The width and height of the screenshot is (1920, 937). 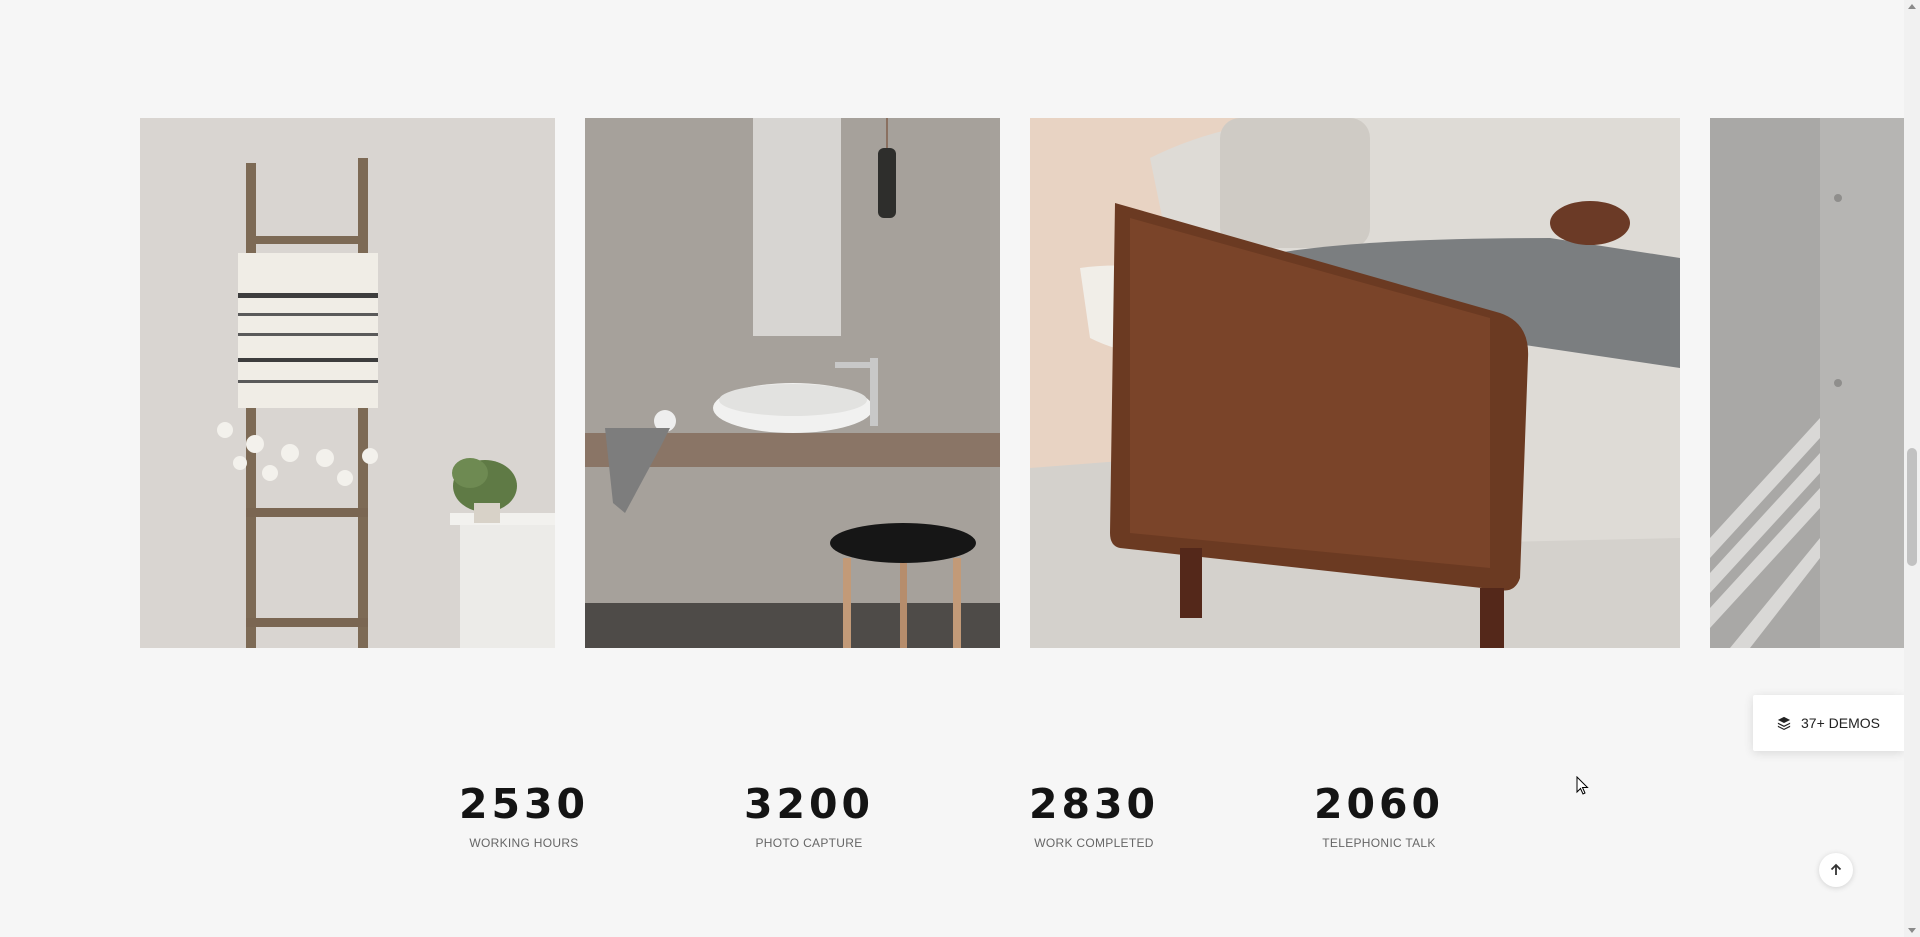 I want to click on counter-telephonic-talk: 2060 TELEPHONIC TALK, so click(x=1379, y=815).